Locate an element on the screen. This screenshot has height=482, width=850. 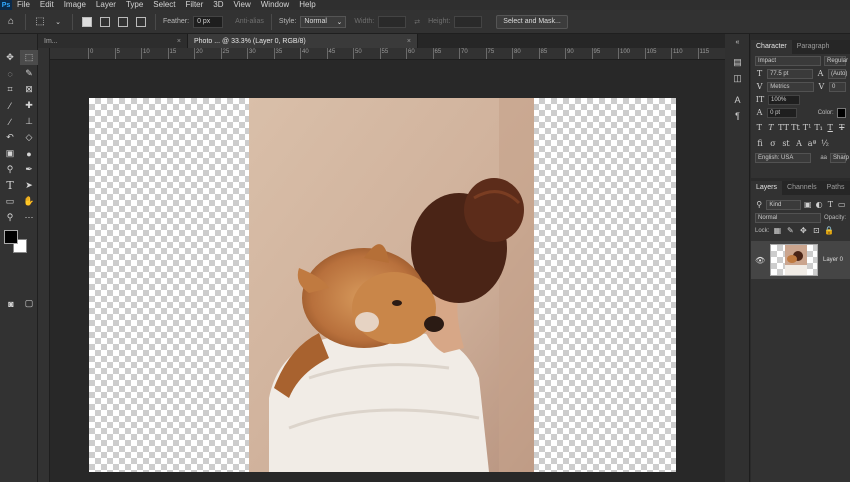
menu-3d: 3D is located at coordinates (218, 5).